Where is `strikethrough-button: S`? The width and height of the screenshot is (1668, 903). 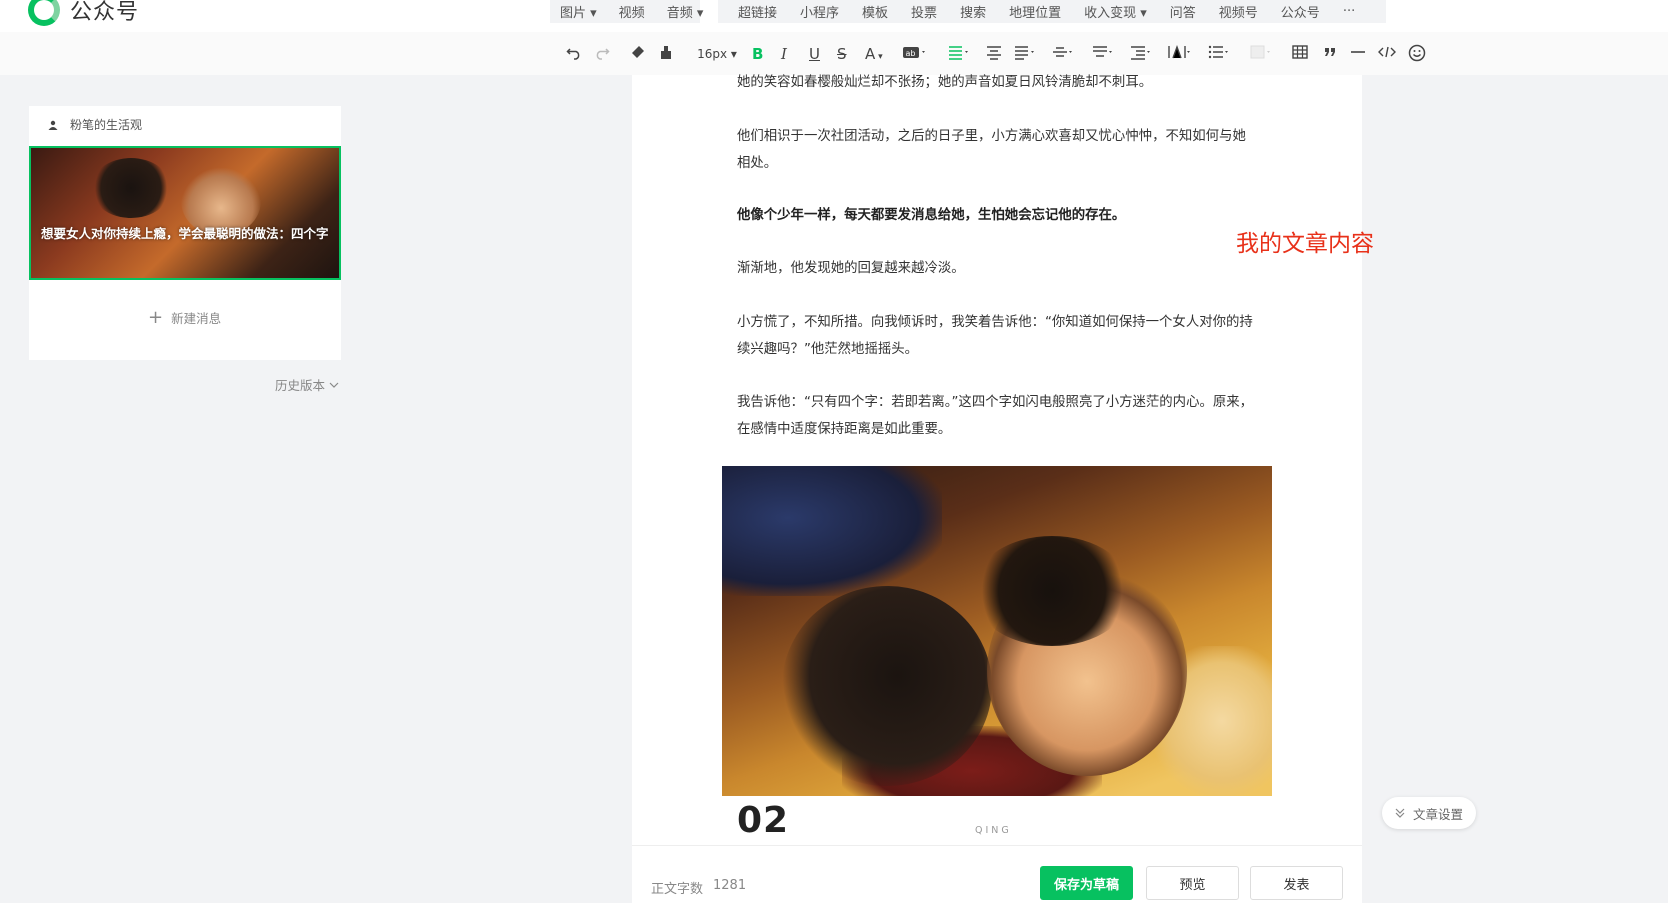
strikethrough-button: S is located at coordinates (842, 54).